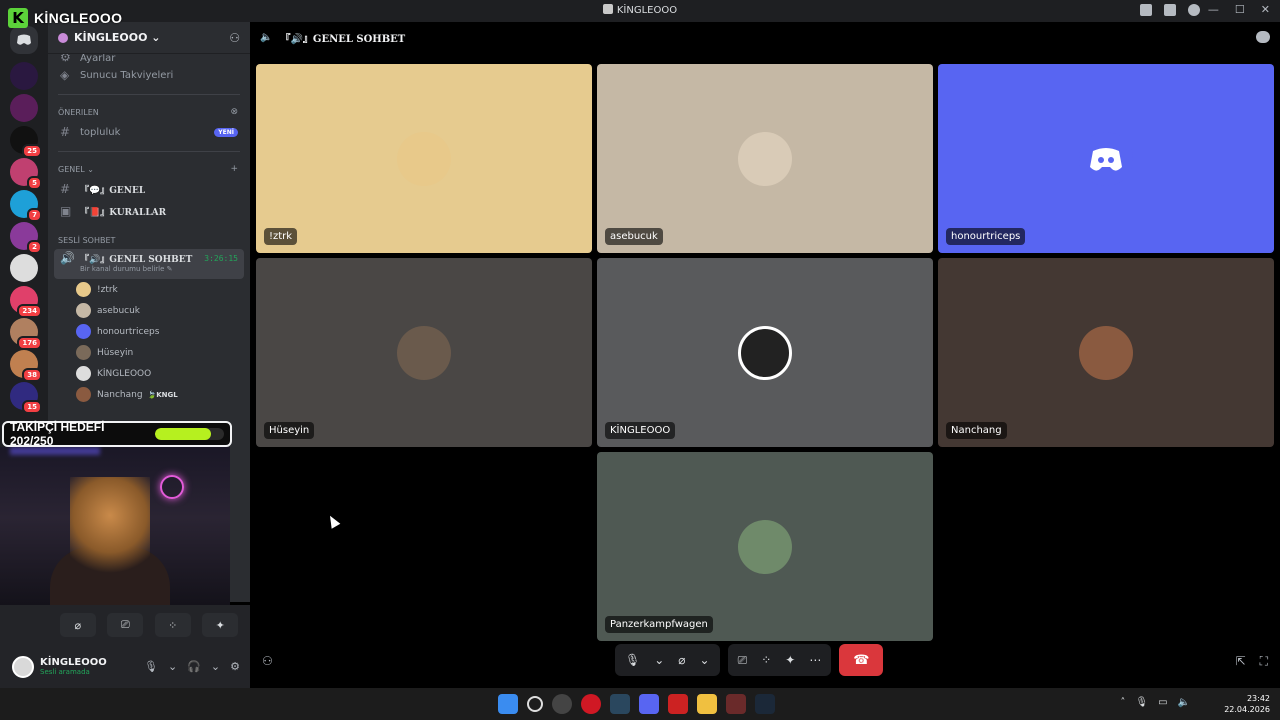  What do you see at coordinates (267, 661) in the screenshot?
I see `add-people-icon: ⚇` at bounding box center [267, 661].